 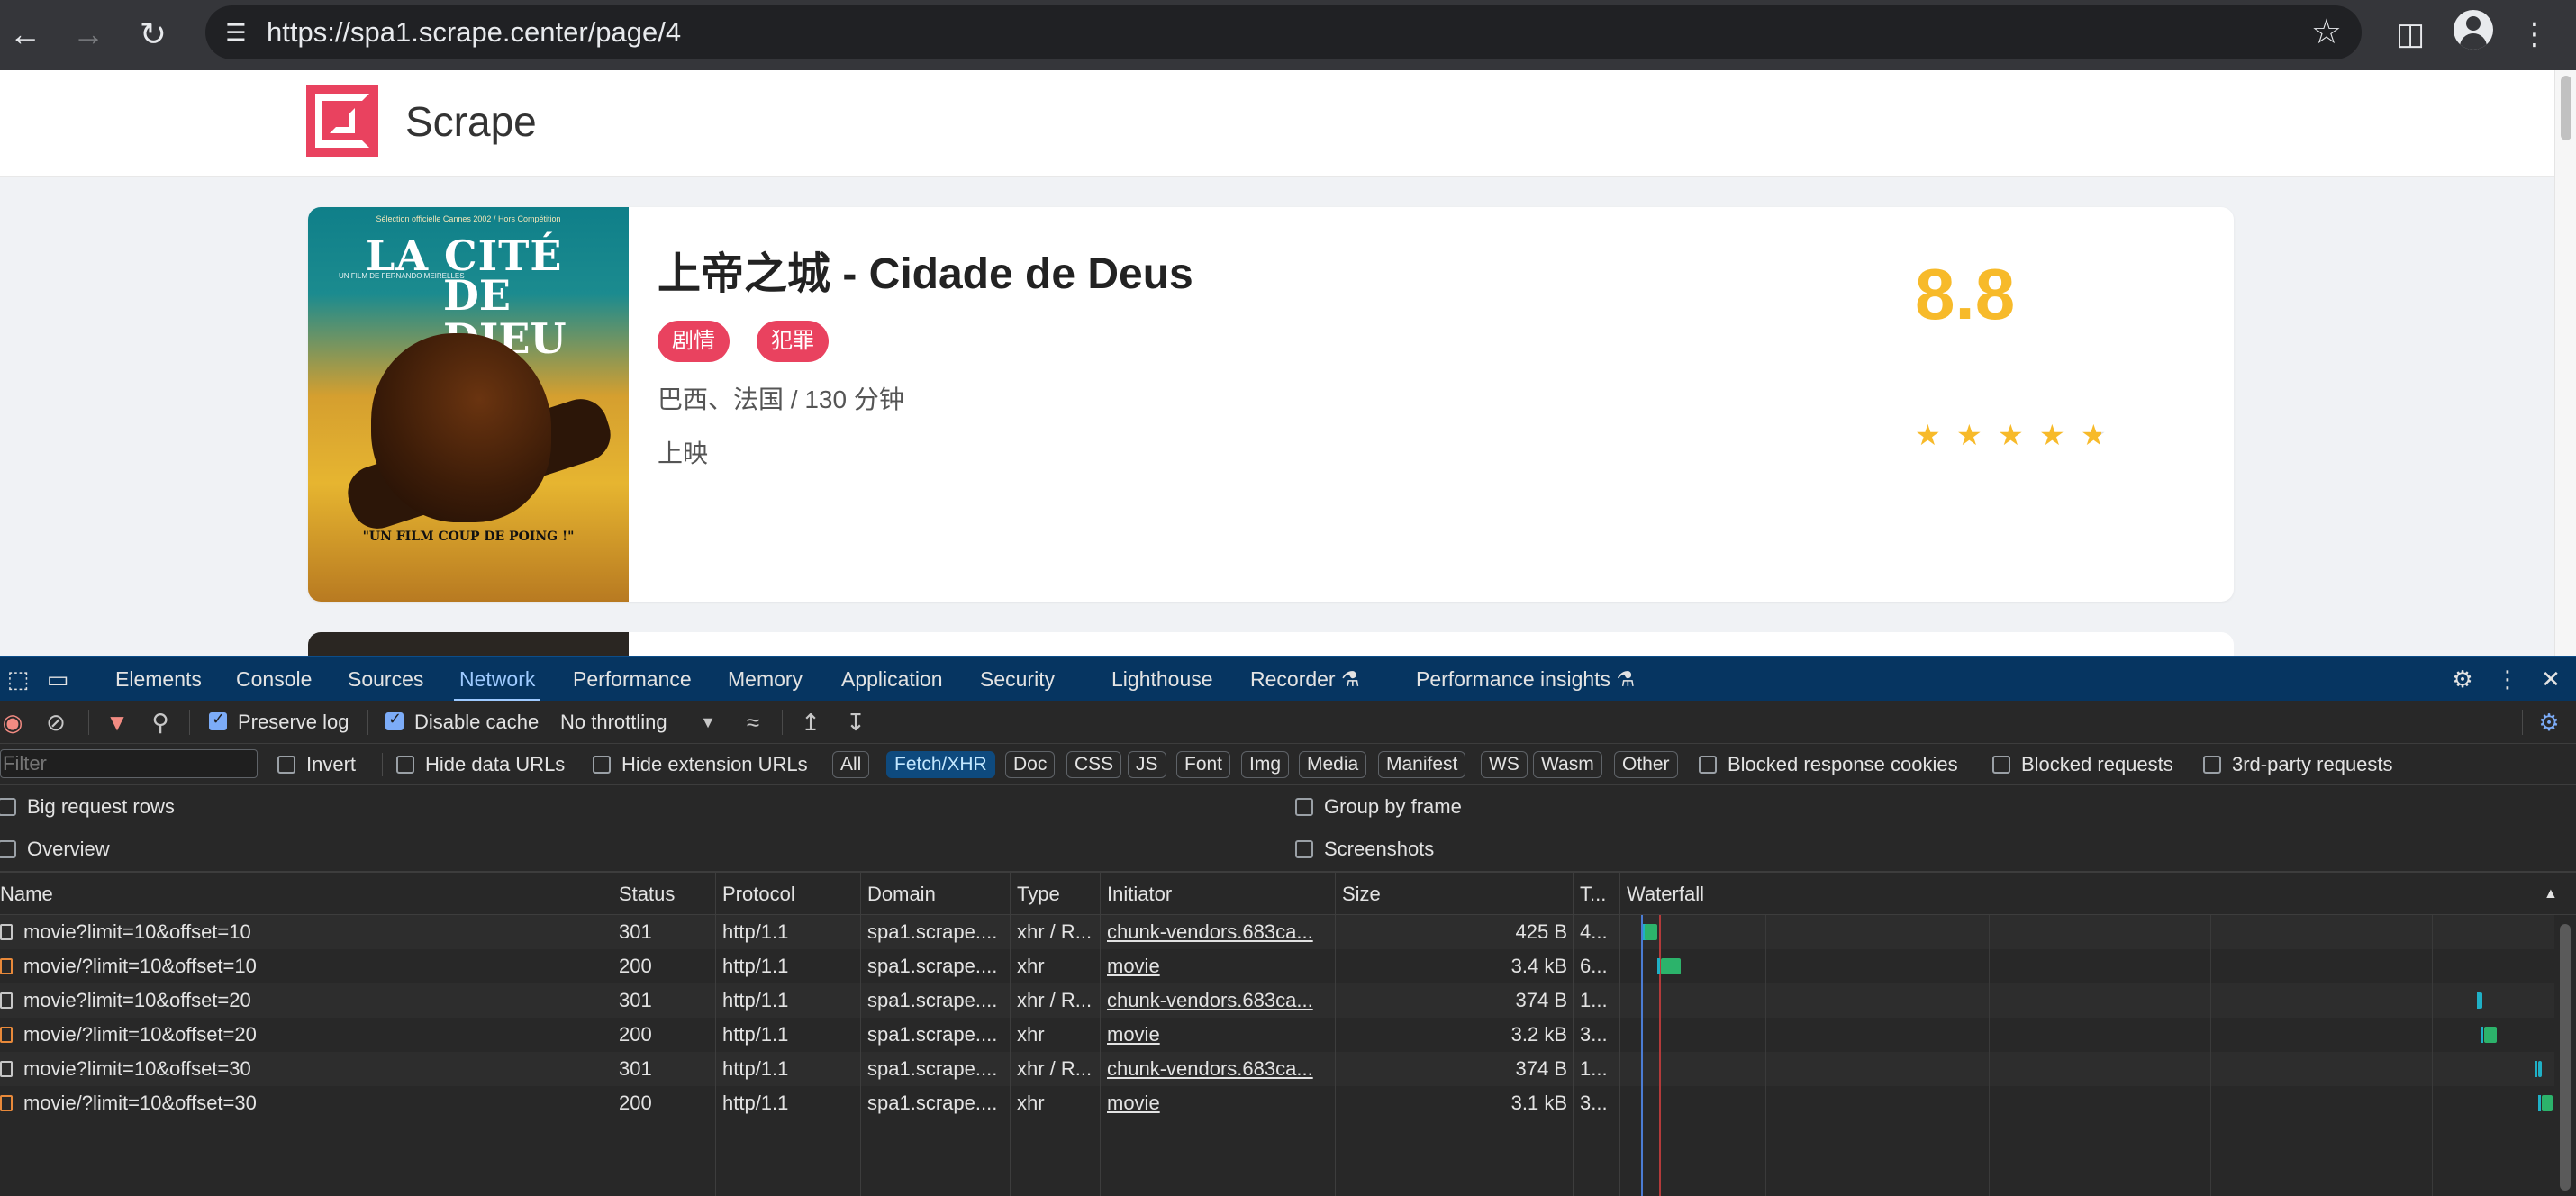 I want to click on page-scrollbar, so click(x=2565, y=363).